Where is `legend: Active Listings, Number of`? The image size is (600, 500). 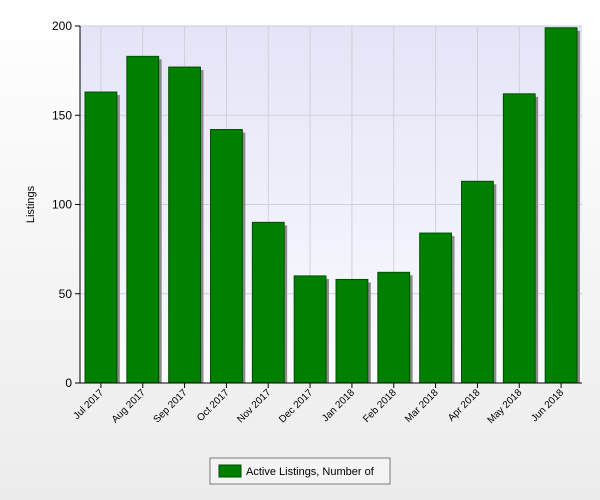 legend: Active Listings, Number of is located at coordinates (300, 471).